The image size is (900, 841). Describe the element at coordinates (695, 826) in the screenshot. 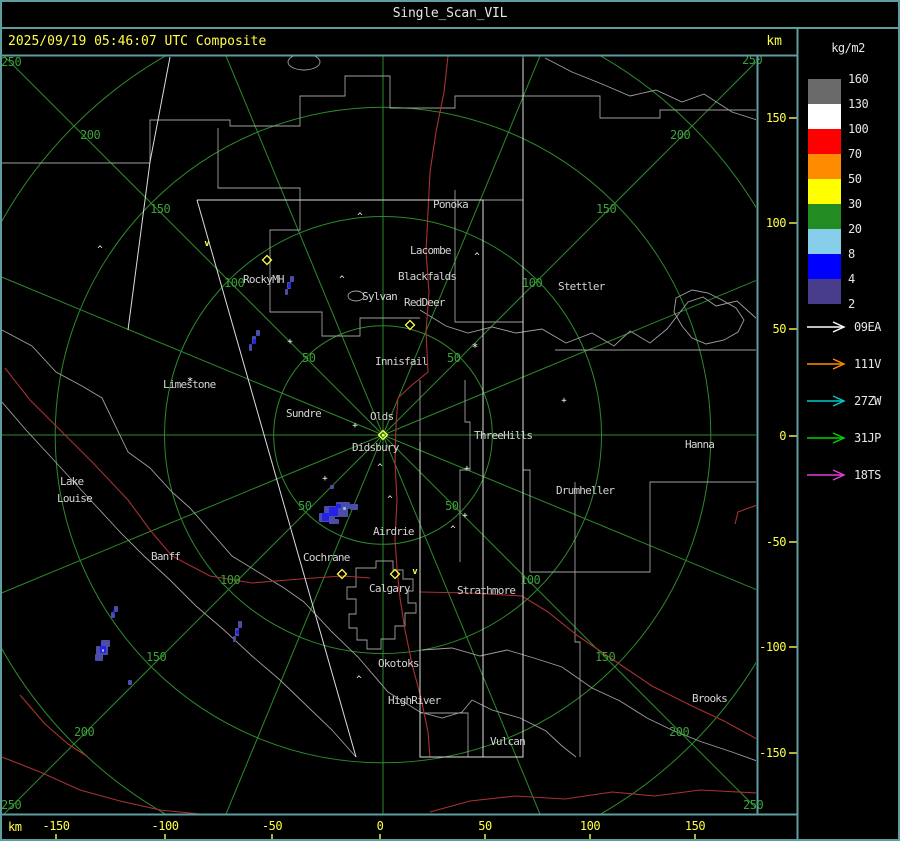

I see `bottom-axis-tick-label: 150` at that location.